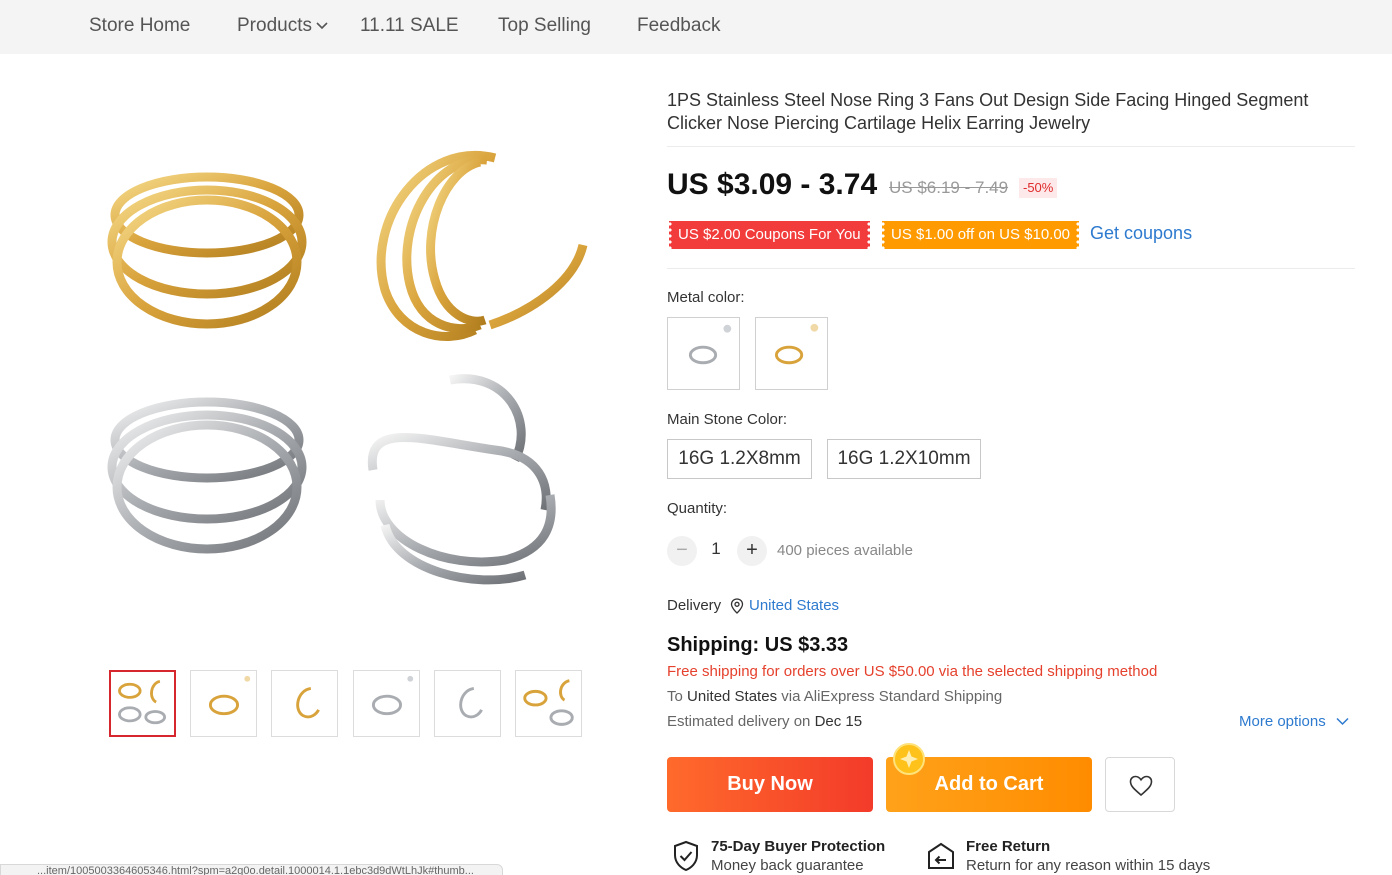 Image resolution: width=1392 pixels, height=875 pixels. I want to click on buy-now-button: Buy Now, so click(770, 784).